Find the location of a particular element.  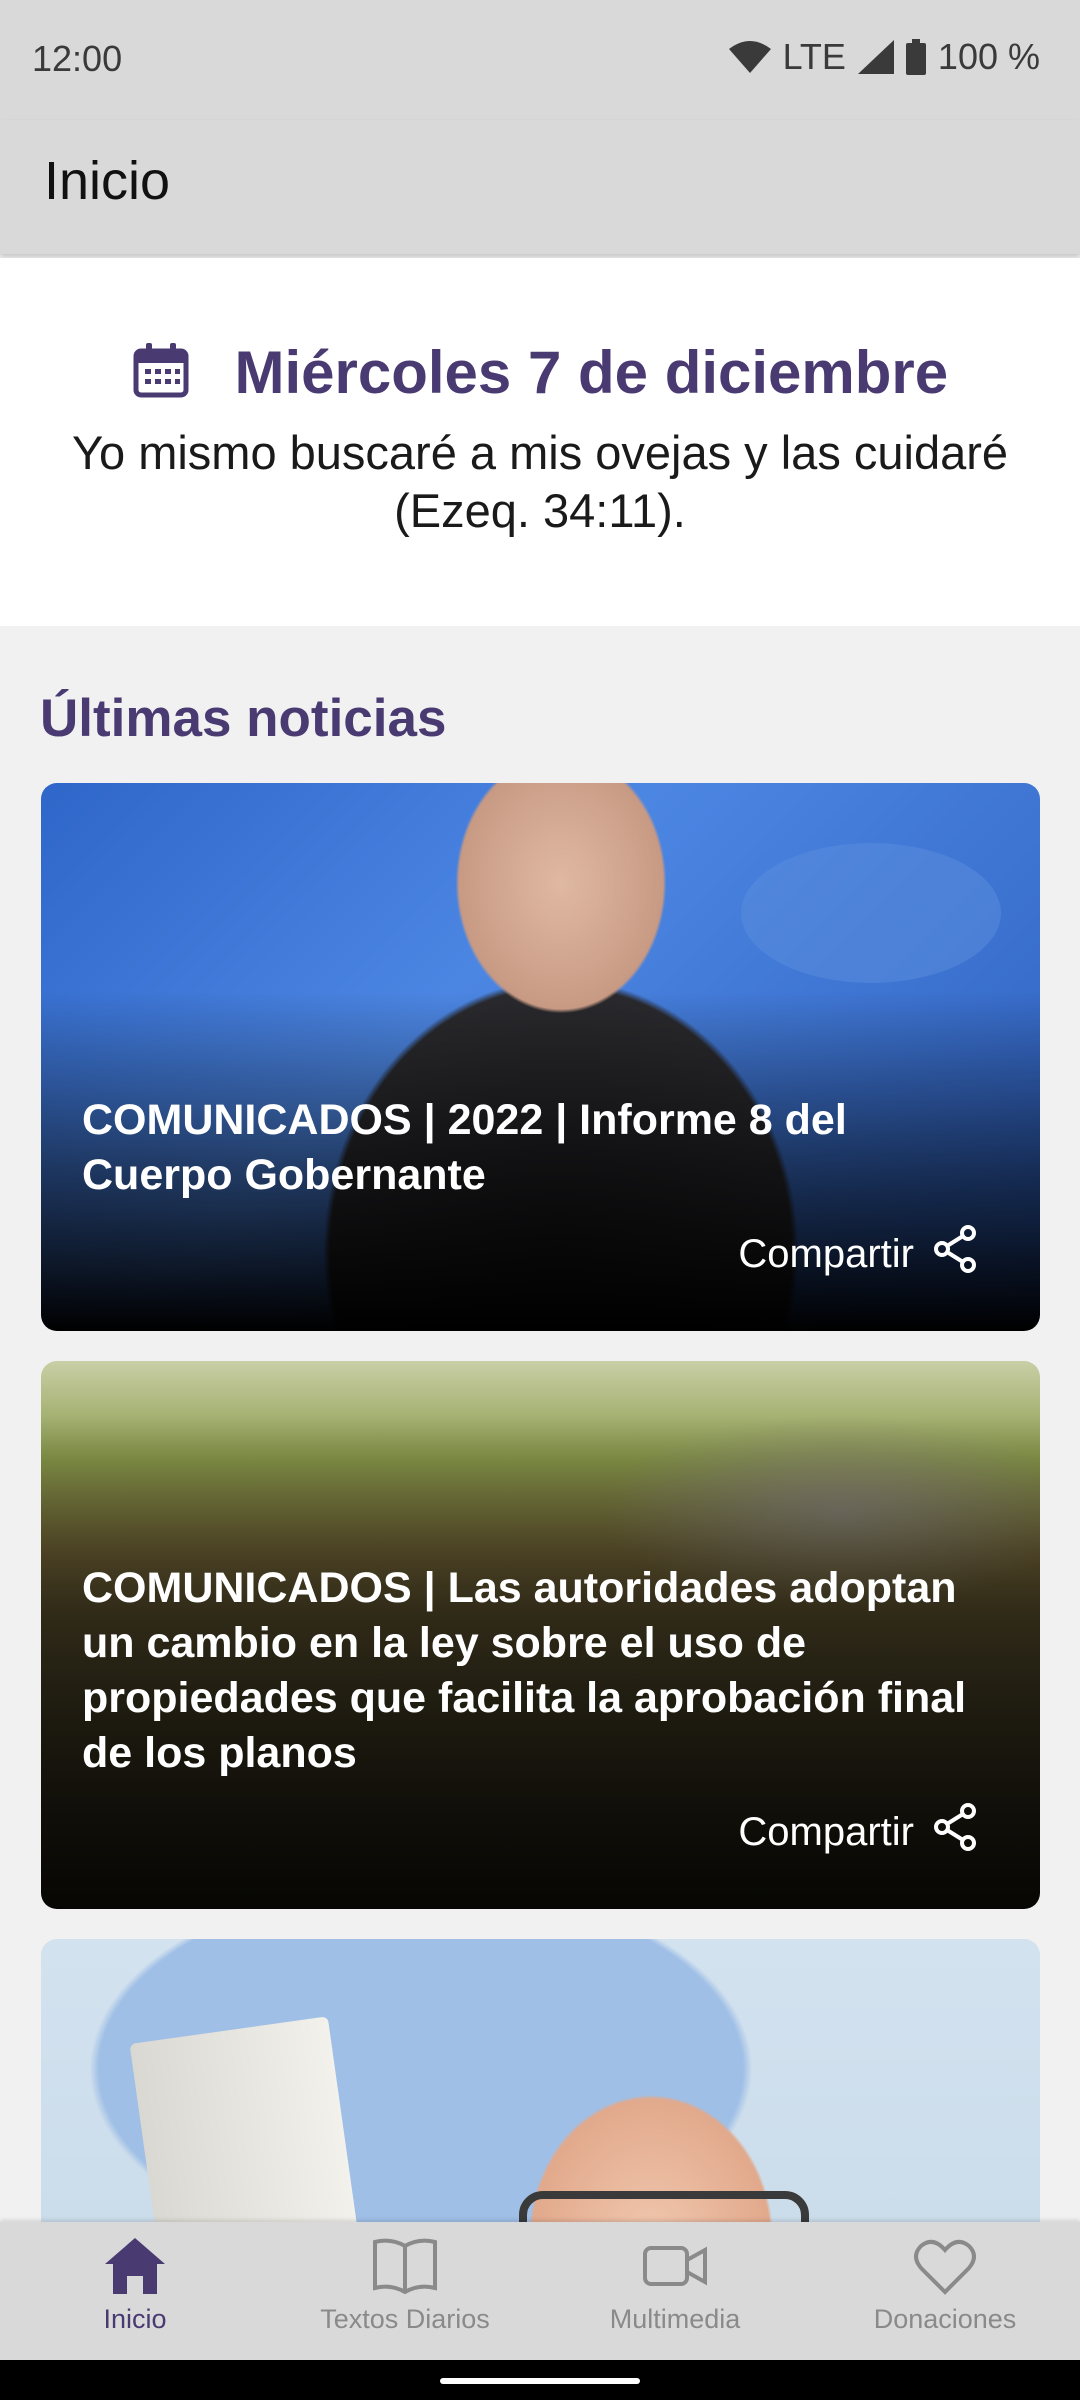

app-bar: Inicio is located at coordinates (540, 187).